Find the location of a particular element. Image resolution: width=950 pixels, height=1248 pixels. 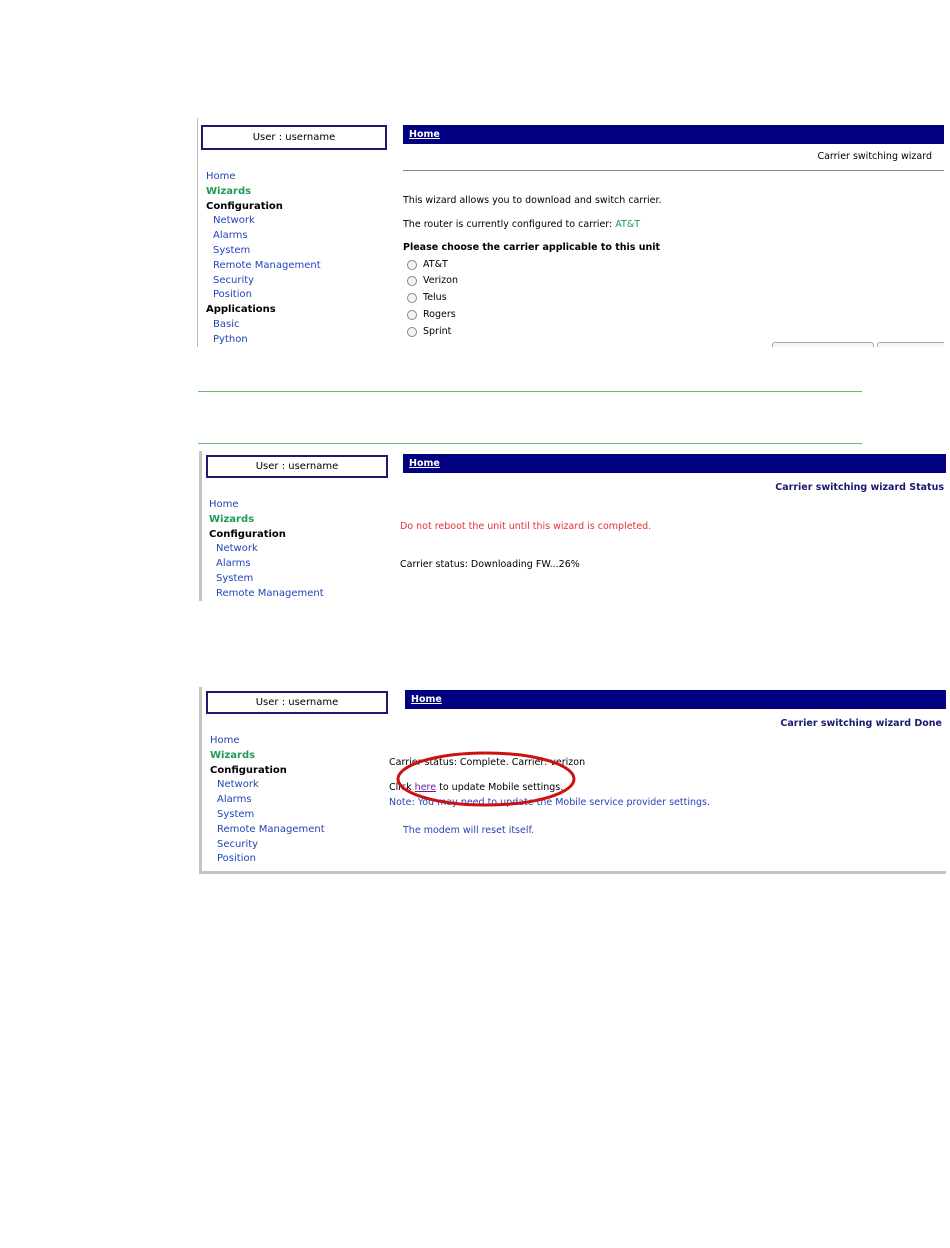

carrier-option-rogers: Rogers is located at coordinates (431, 314).